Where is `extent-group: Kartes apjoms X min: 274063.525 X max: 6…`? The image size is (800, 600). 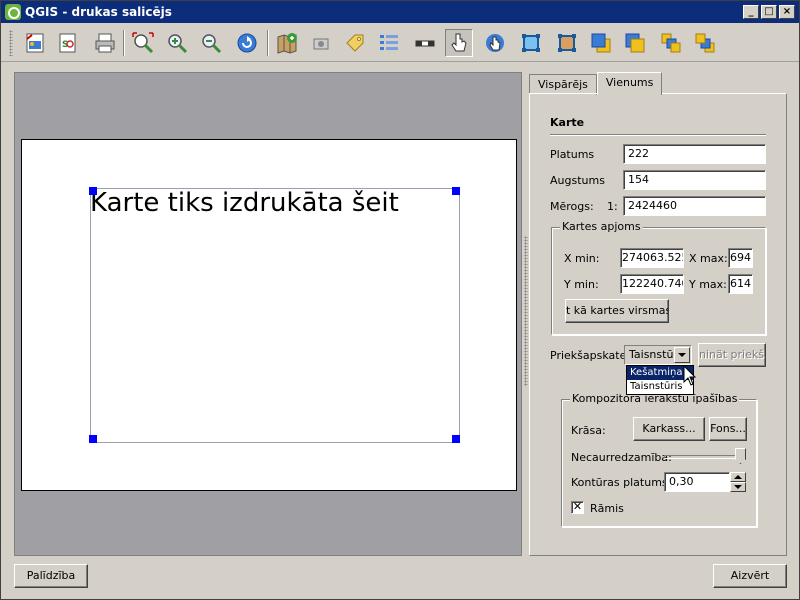 extent-group: Kartes apjoms X min: 274063.525 X max: 6… is located at coordinates (658, 277).